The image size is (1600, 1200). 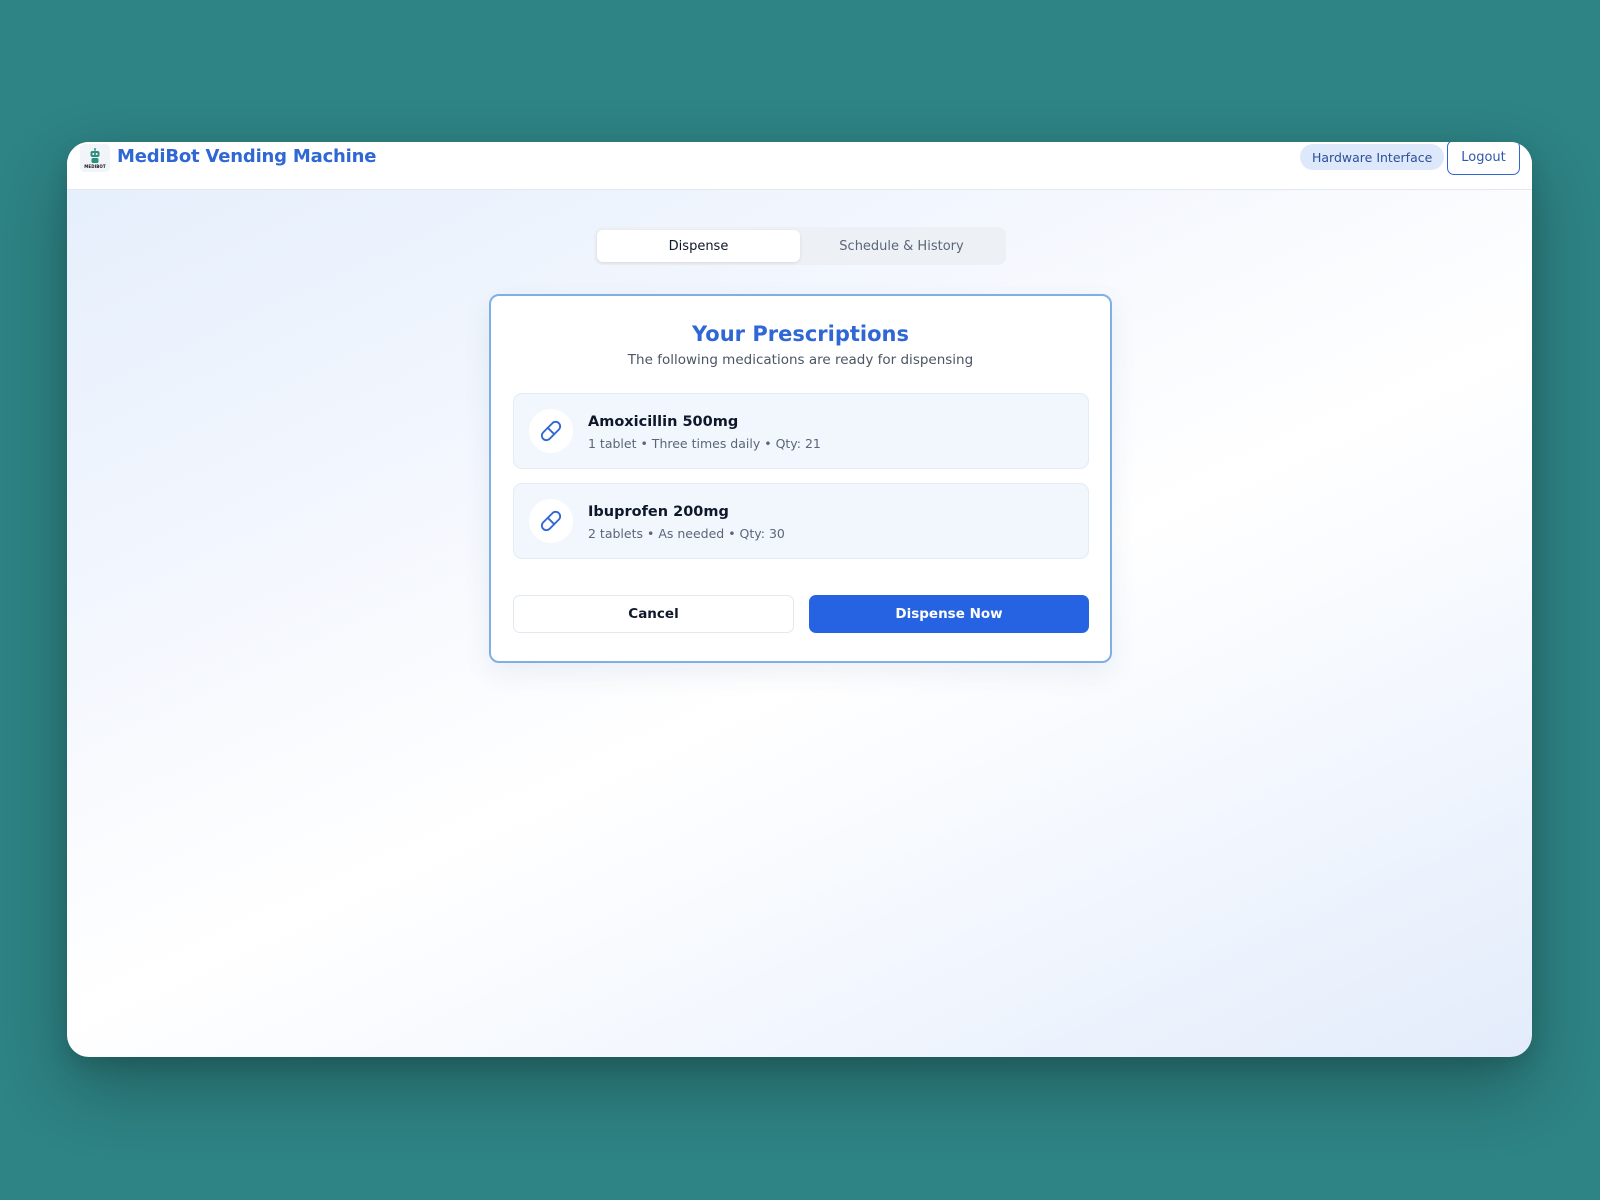 What do you see at coordinates (247, 156) in the screenshot?
I see `app-title: MediBot Vending Machine` at bounding box center [247, 156].